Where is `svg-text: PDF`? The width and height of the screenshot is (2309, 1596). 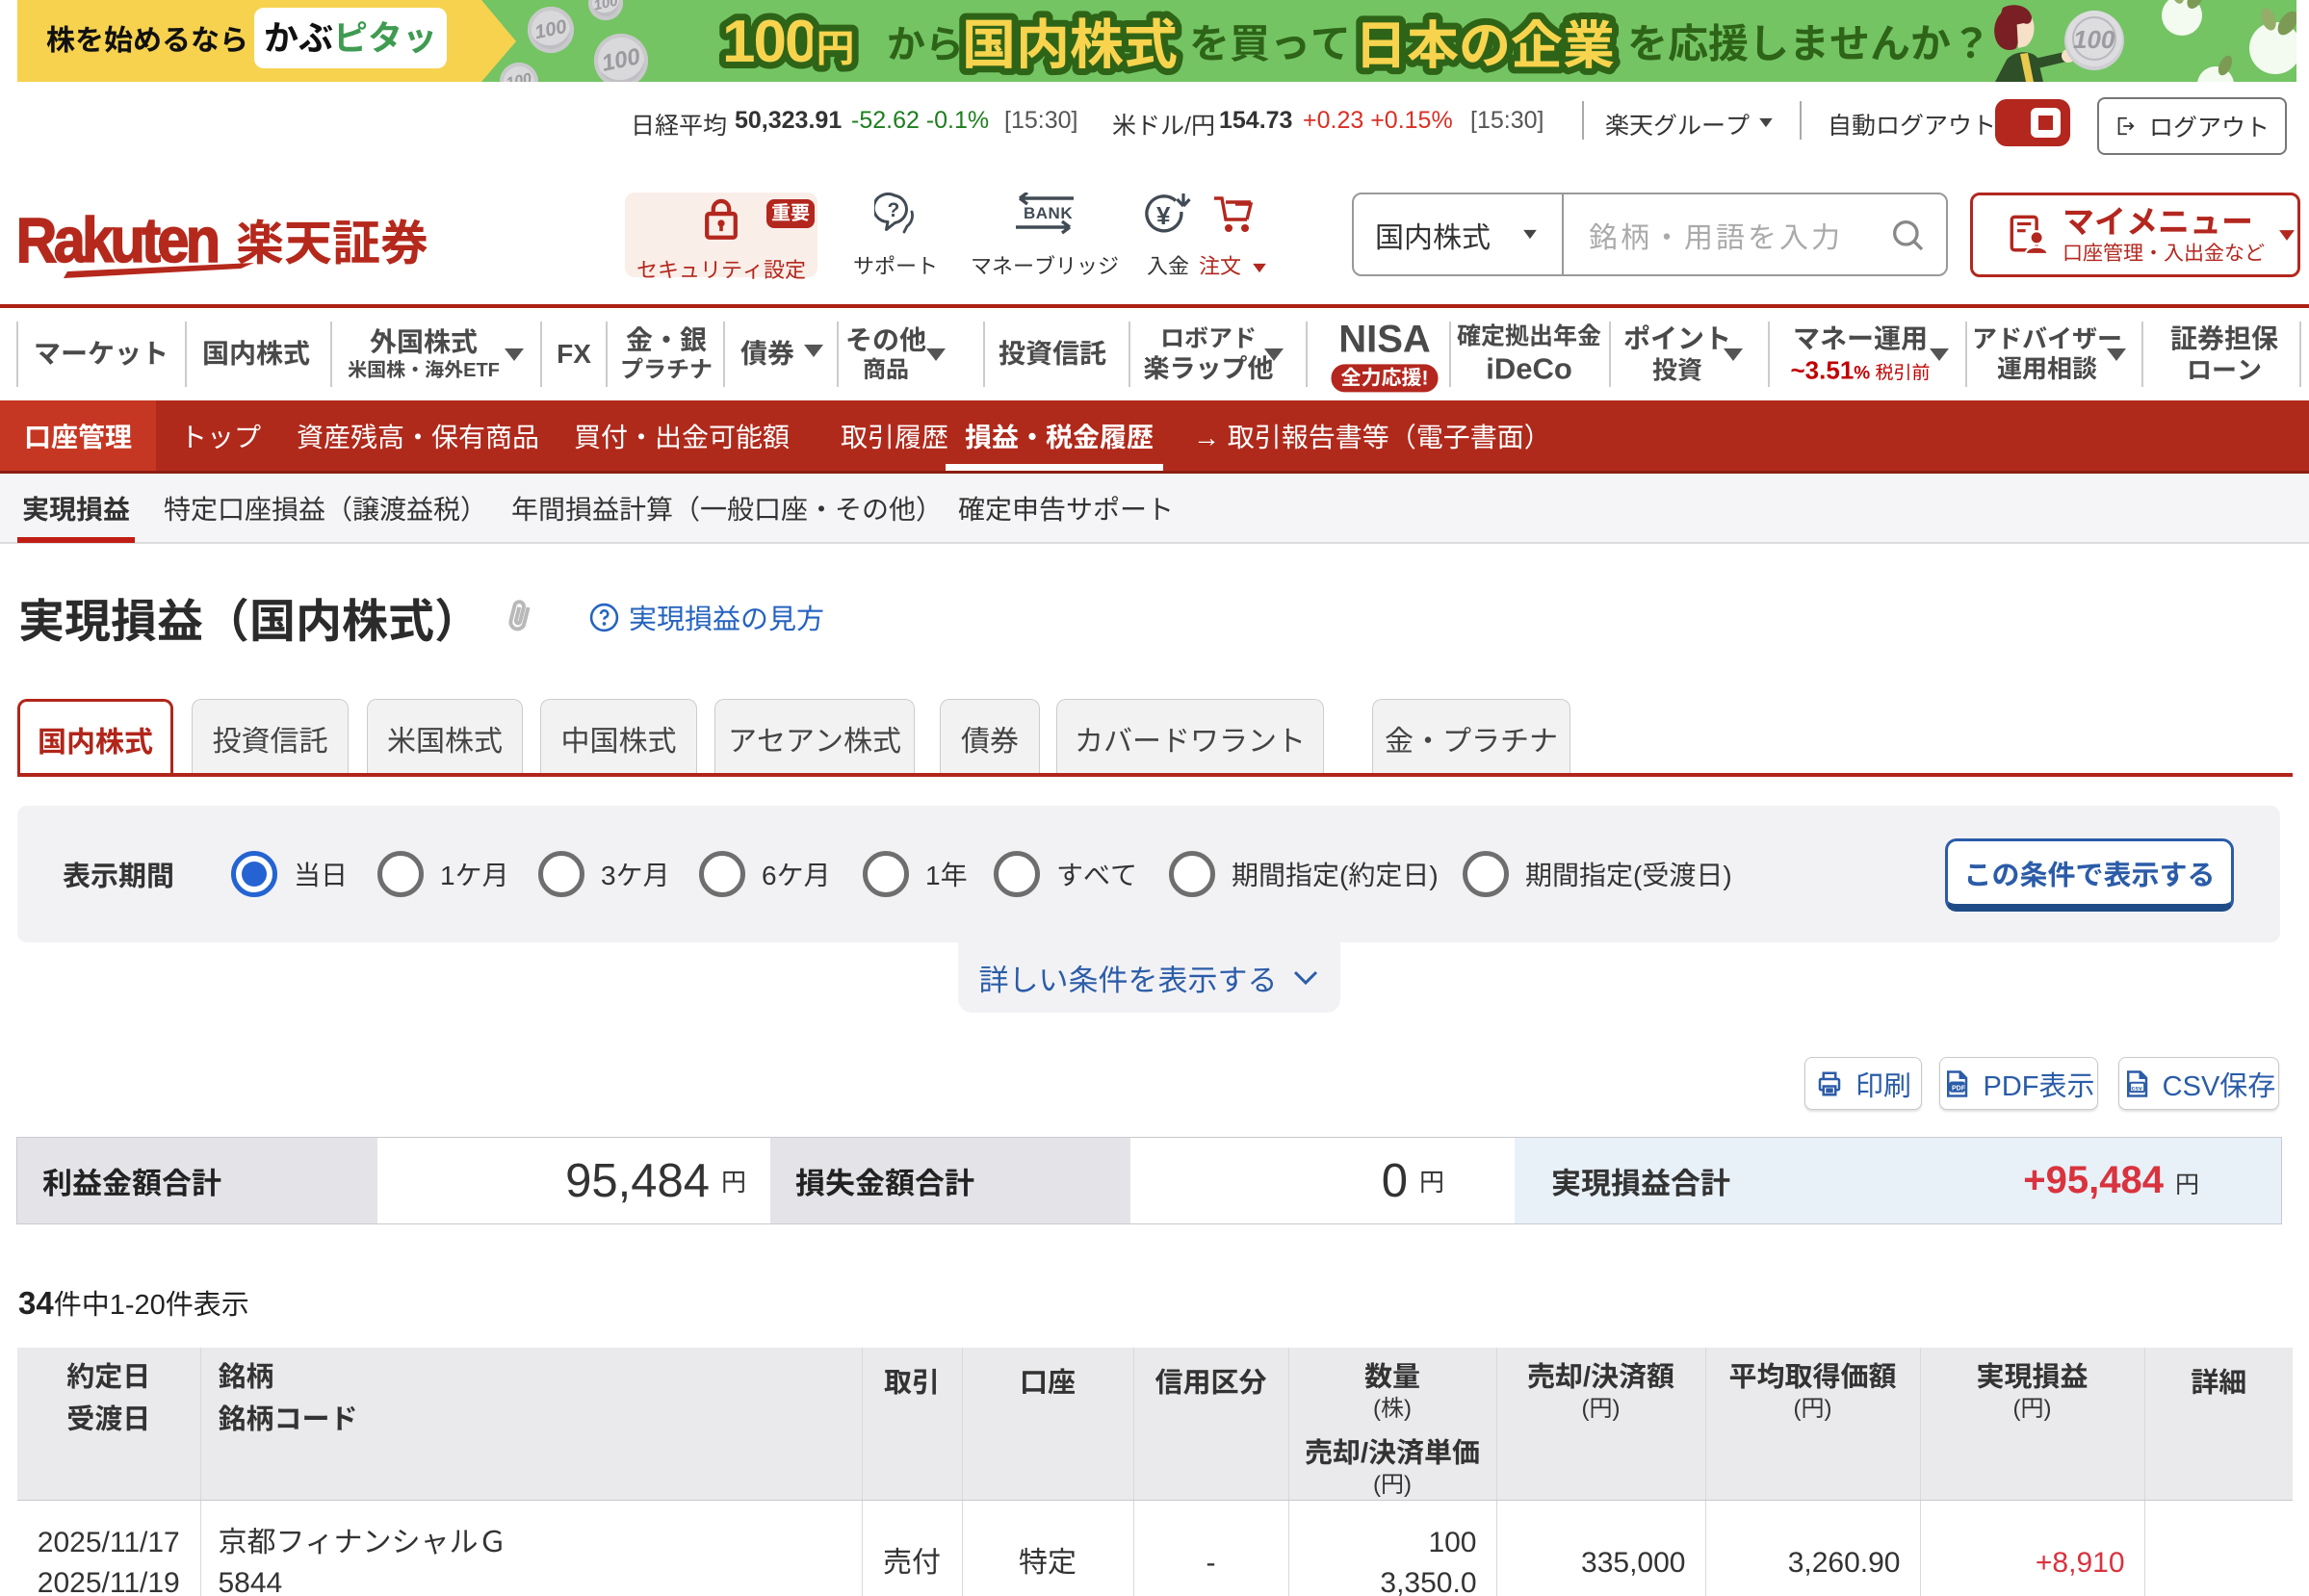 svg-text: PDF is located at coordinates (1959, 1088).